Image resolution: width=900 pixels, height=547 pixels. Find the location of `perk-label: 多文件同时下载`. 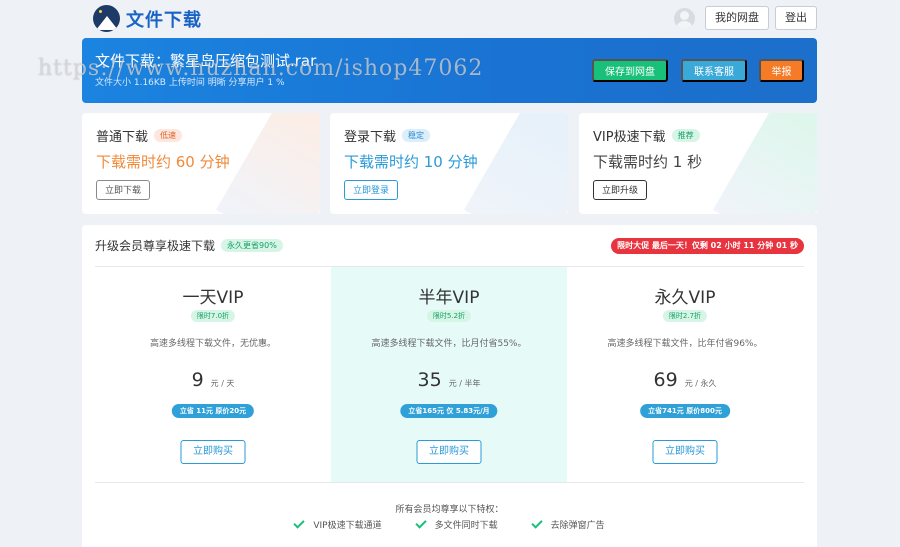

perk-label: 多文件同时下载 is located at coordinates (466, 526).